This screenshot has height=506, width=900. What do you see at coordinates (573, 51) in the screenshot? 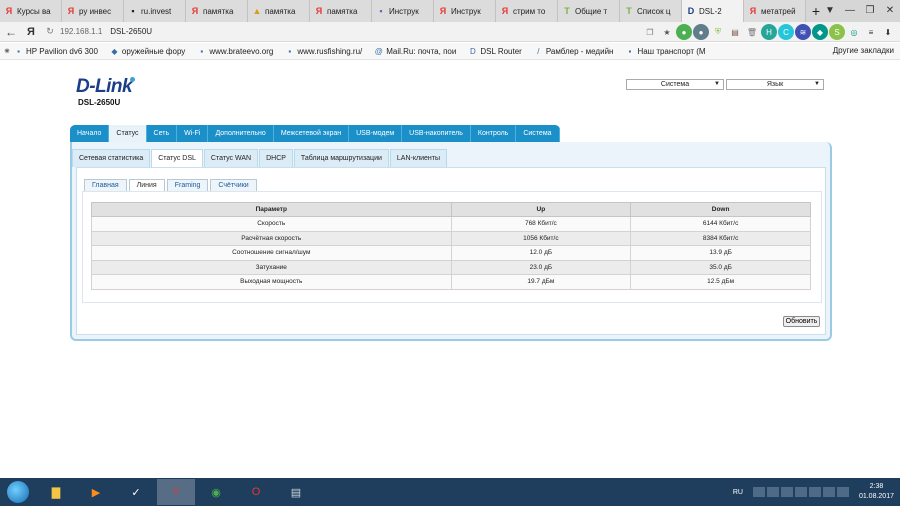
I see `bookmark-item: / Рамблер - медийн` at bounding box center [573, 51].